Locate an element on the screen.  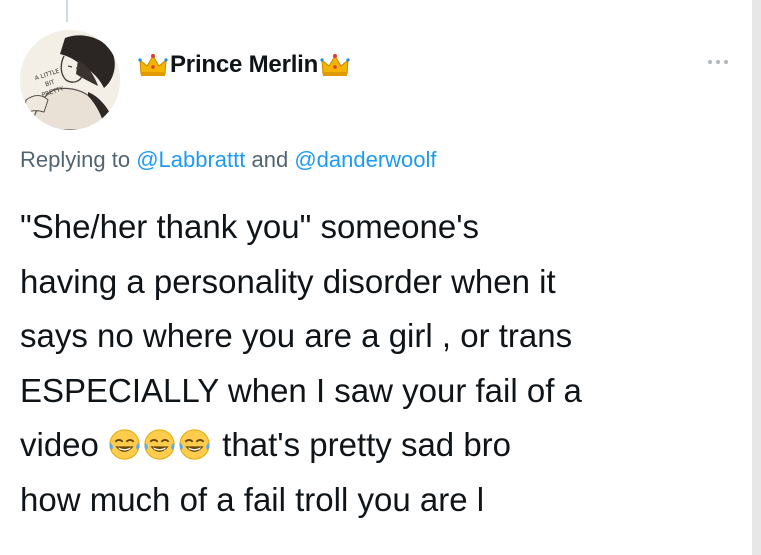
replying-to-prefix: Replying to is located at coordinates (78, 159).